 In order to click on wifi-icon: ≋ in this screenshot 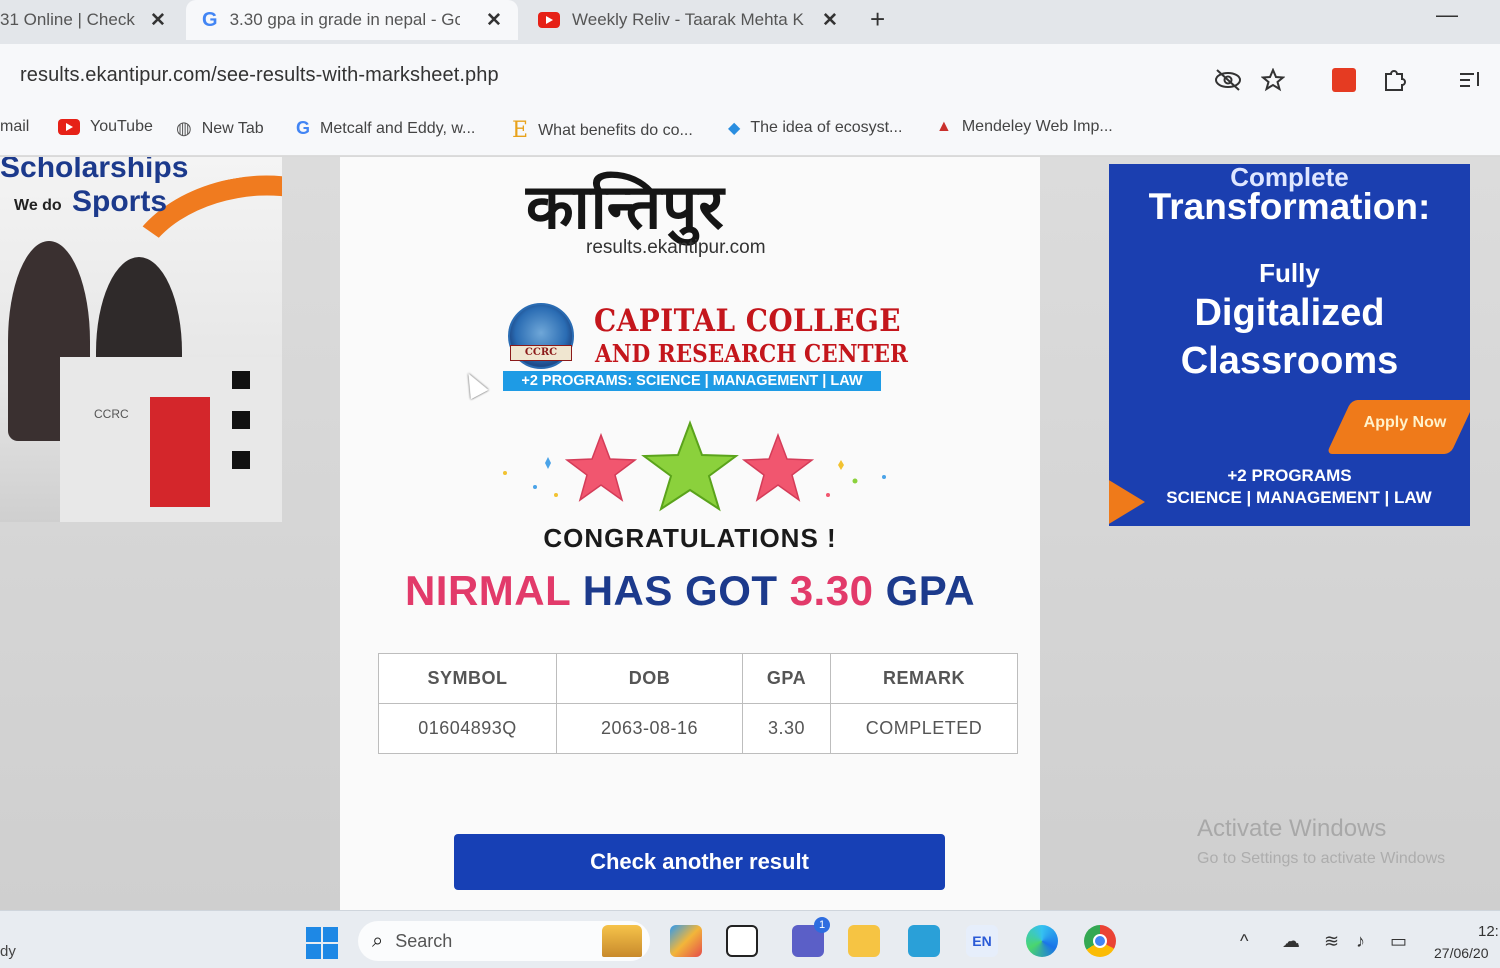, I will do `click(1331, 941)`.